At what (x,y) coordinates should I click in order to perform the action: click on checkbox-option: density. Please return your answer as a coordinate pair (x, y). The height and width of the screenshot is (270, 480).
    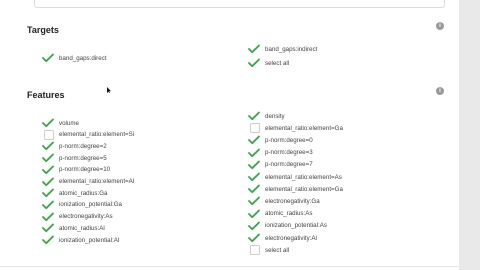
    Looking at the image, I should click on (266, 116).